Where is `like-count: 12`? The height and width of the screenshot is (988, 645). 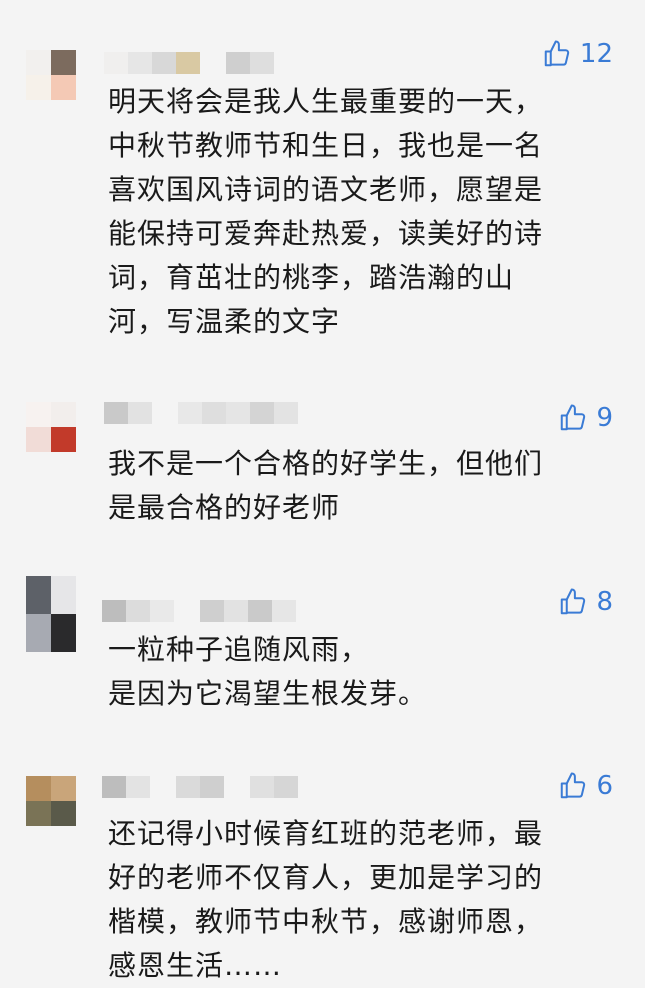 like-count: 12 is located at coordinates (596, 54).